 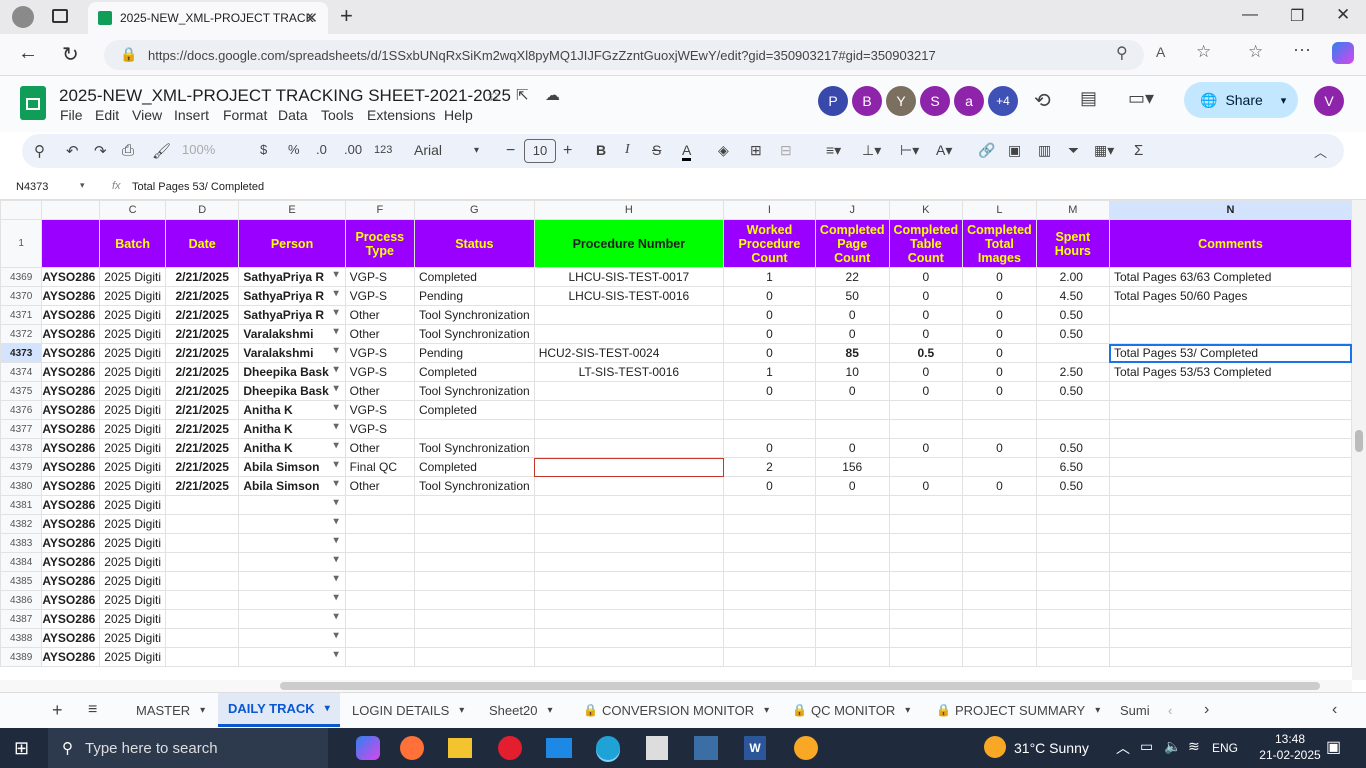 I want to click on profile-icon, so click(x=23, y=17).